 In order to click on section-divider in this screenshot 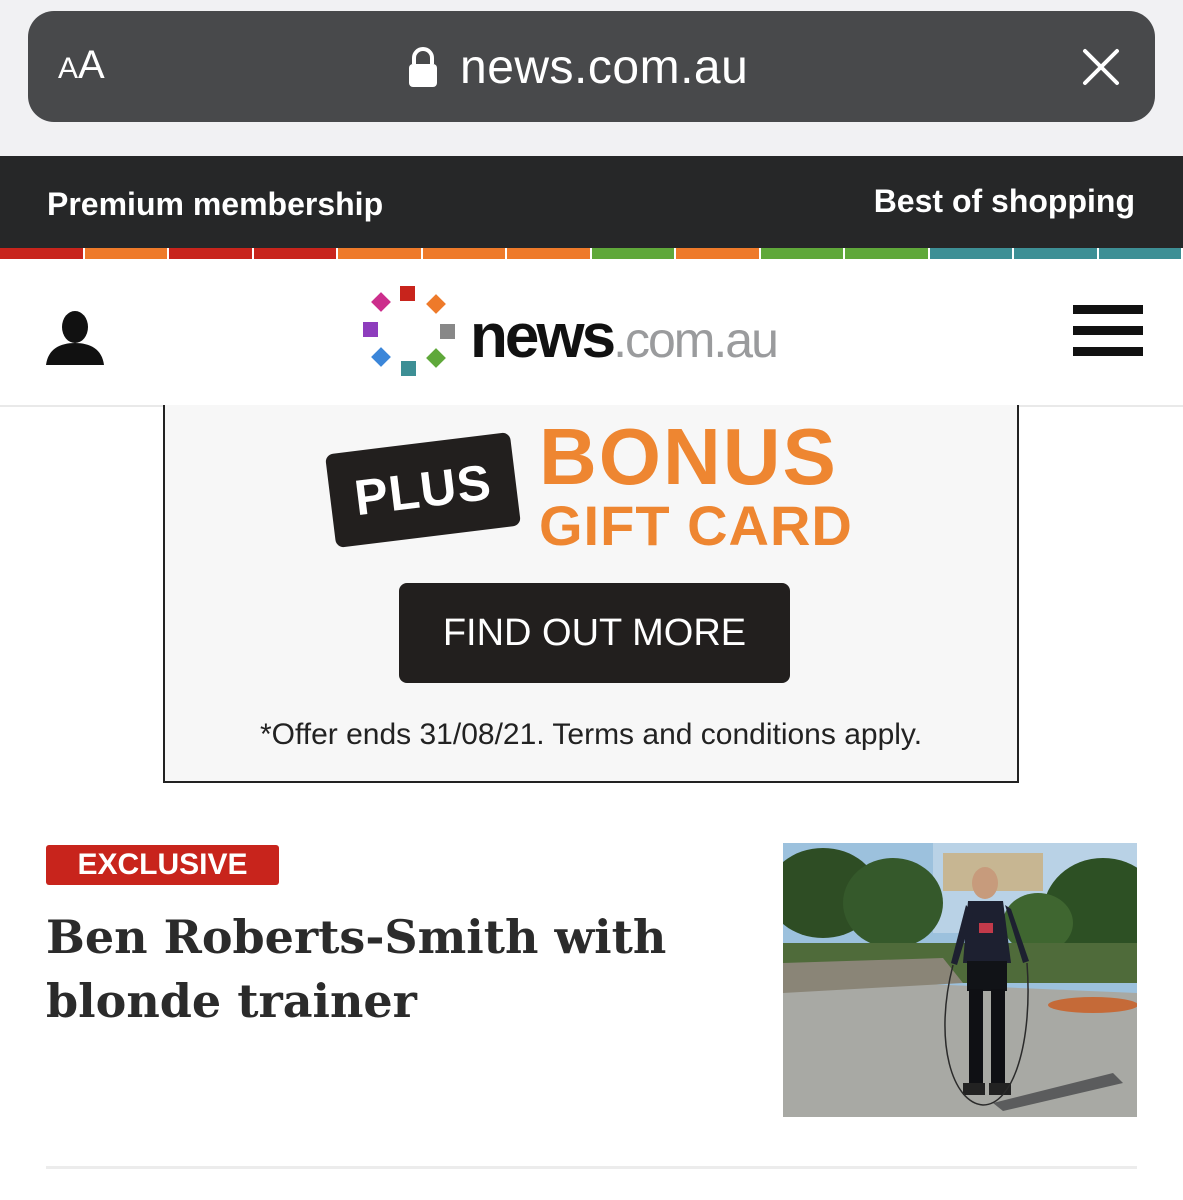, I will do `click(591, 1167)`.